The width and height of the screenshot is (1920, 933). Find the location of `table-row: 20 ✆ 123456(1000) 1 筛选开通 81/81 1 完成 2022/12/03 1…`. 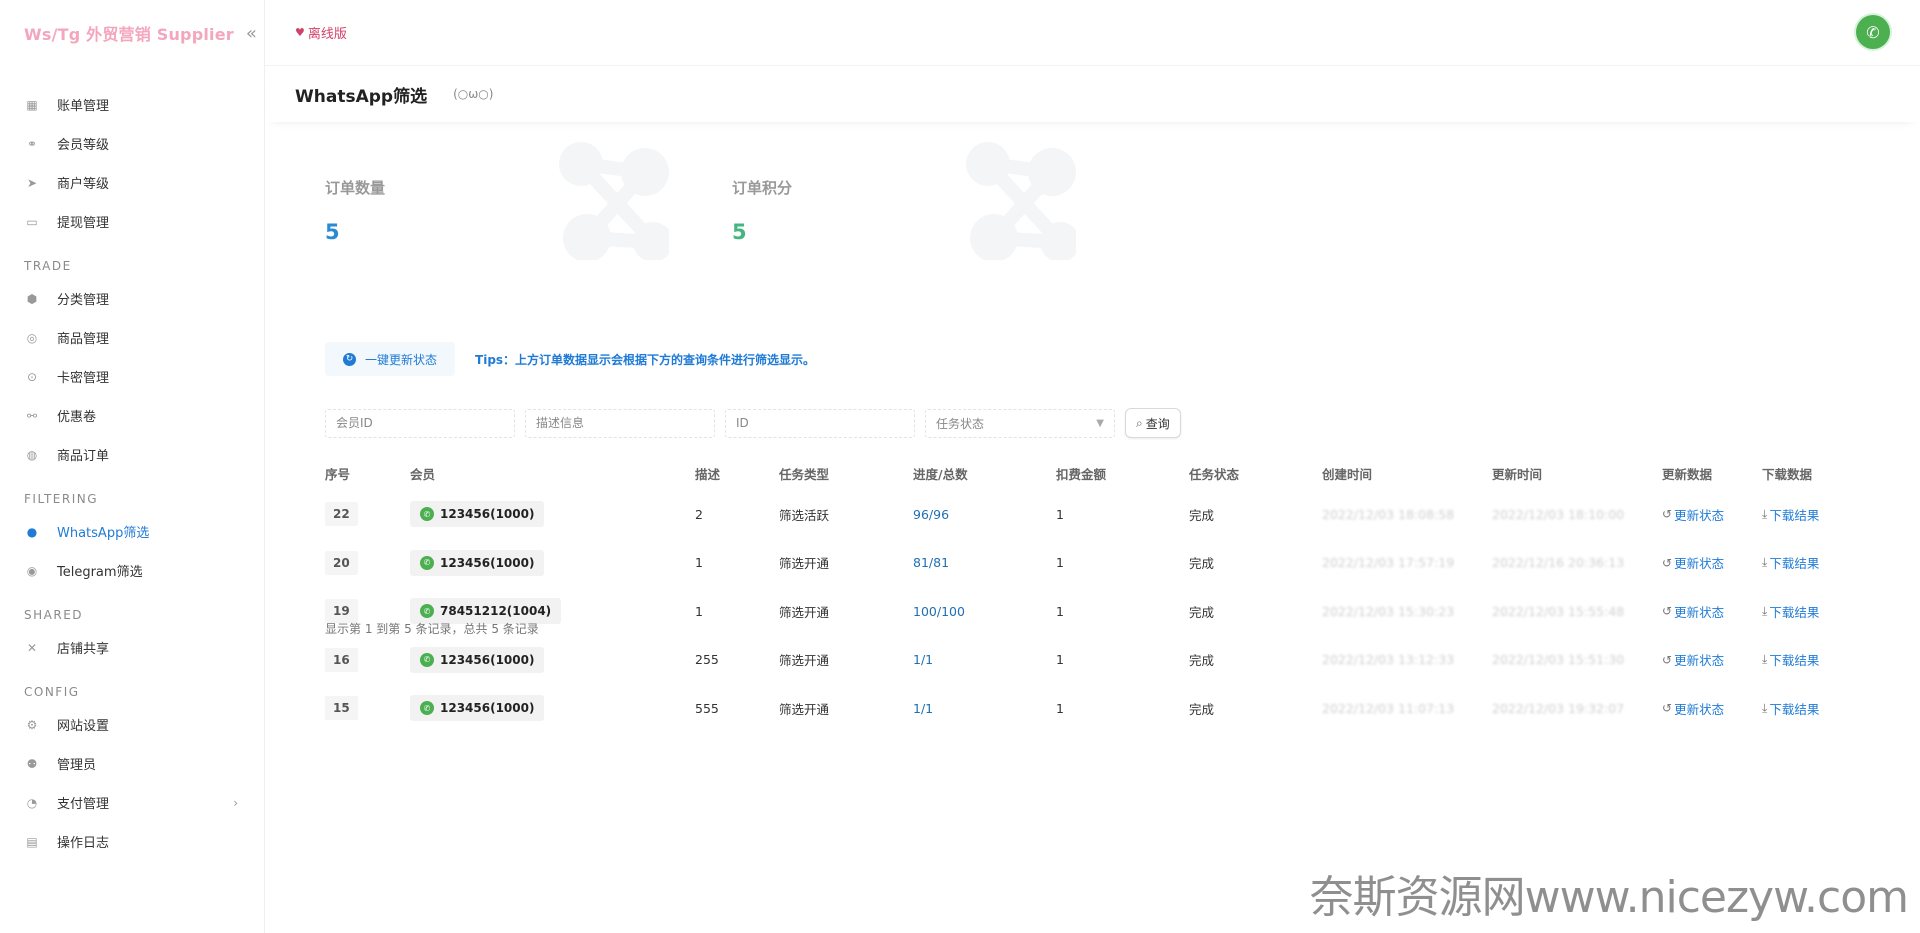

table-row: 20 ✆ 123456(1000) 1 筛选开通 81/81 1 完成 2022/12/03 1… is located at coordinates (1098, 563).